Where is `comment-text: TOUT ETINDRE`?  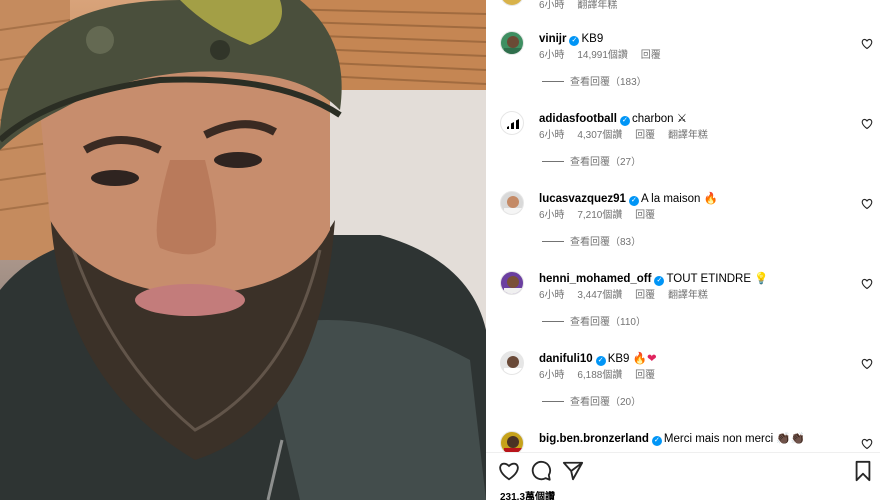
comment-text: TOUT ETINDRE is located at coordinates (709, 279).